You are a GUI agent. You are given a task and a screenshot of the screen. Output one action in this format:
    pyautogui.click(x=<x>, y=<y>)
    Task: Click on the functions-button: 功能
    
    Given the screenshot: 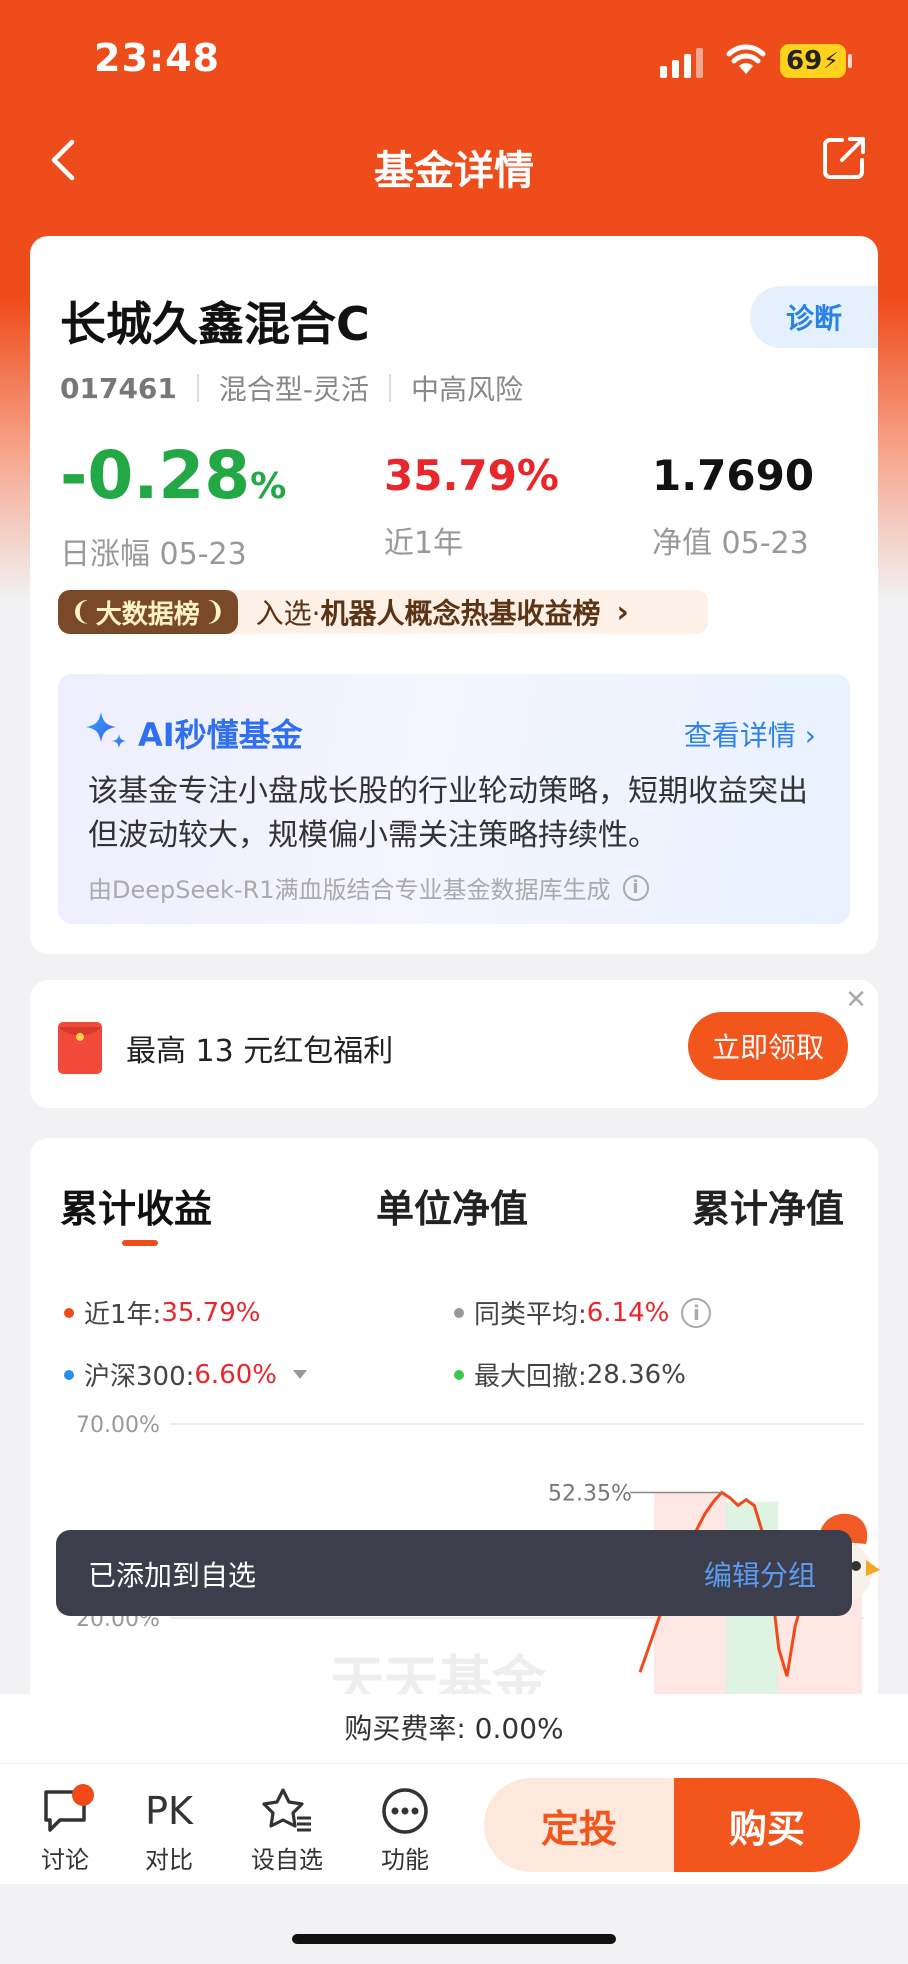 What is the action you would take?
    pyautogui.click(x=405, y=1830)
    